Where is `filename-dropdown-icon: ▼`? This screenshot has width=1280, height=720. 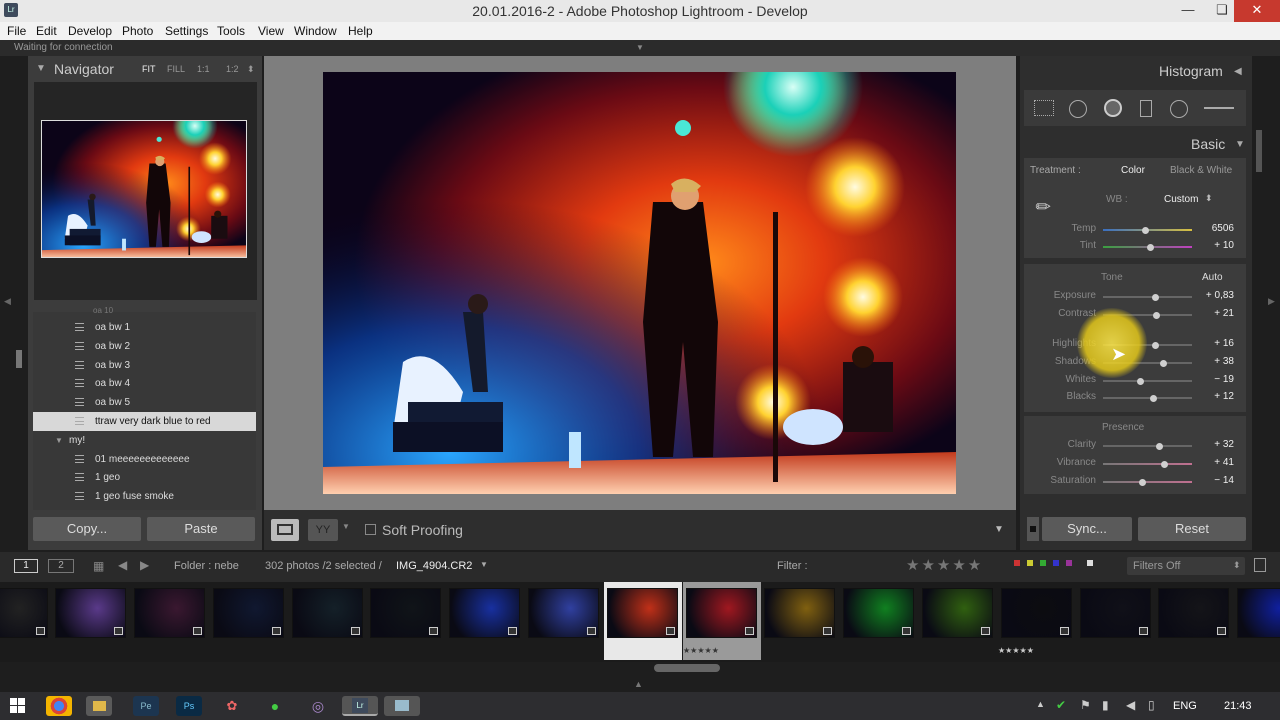 filename-dropdown-icon: ▼ is located at coordinates (484, 564).